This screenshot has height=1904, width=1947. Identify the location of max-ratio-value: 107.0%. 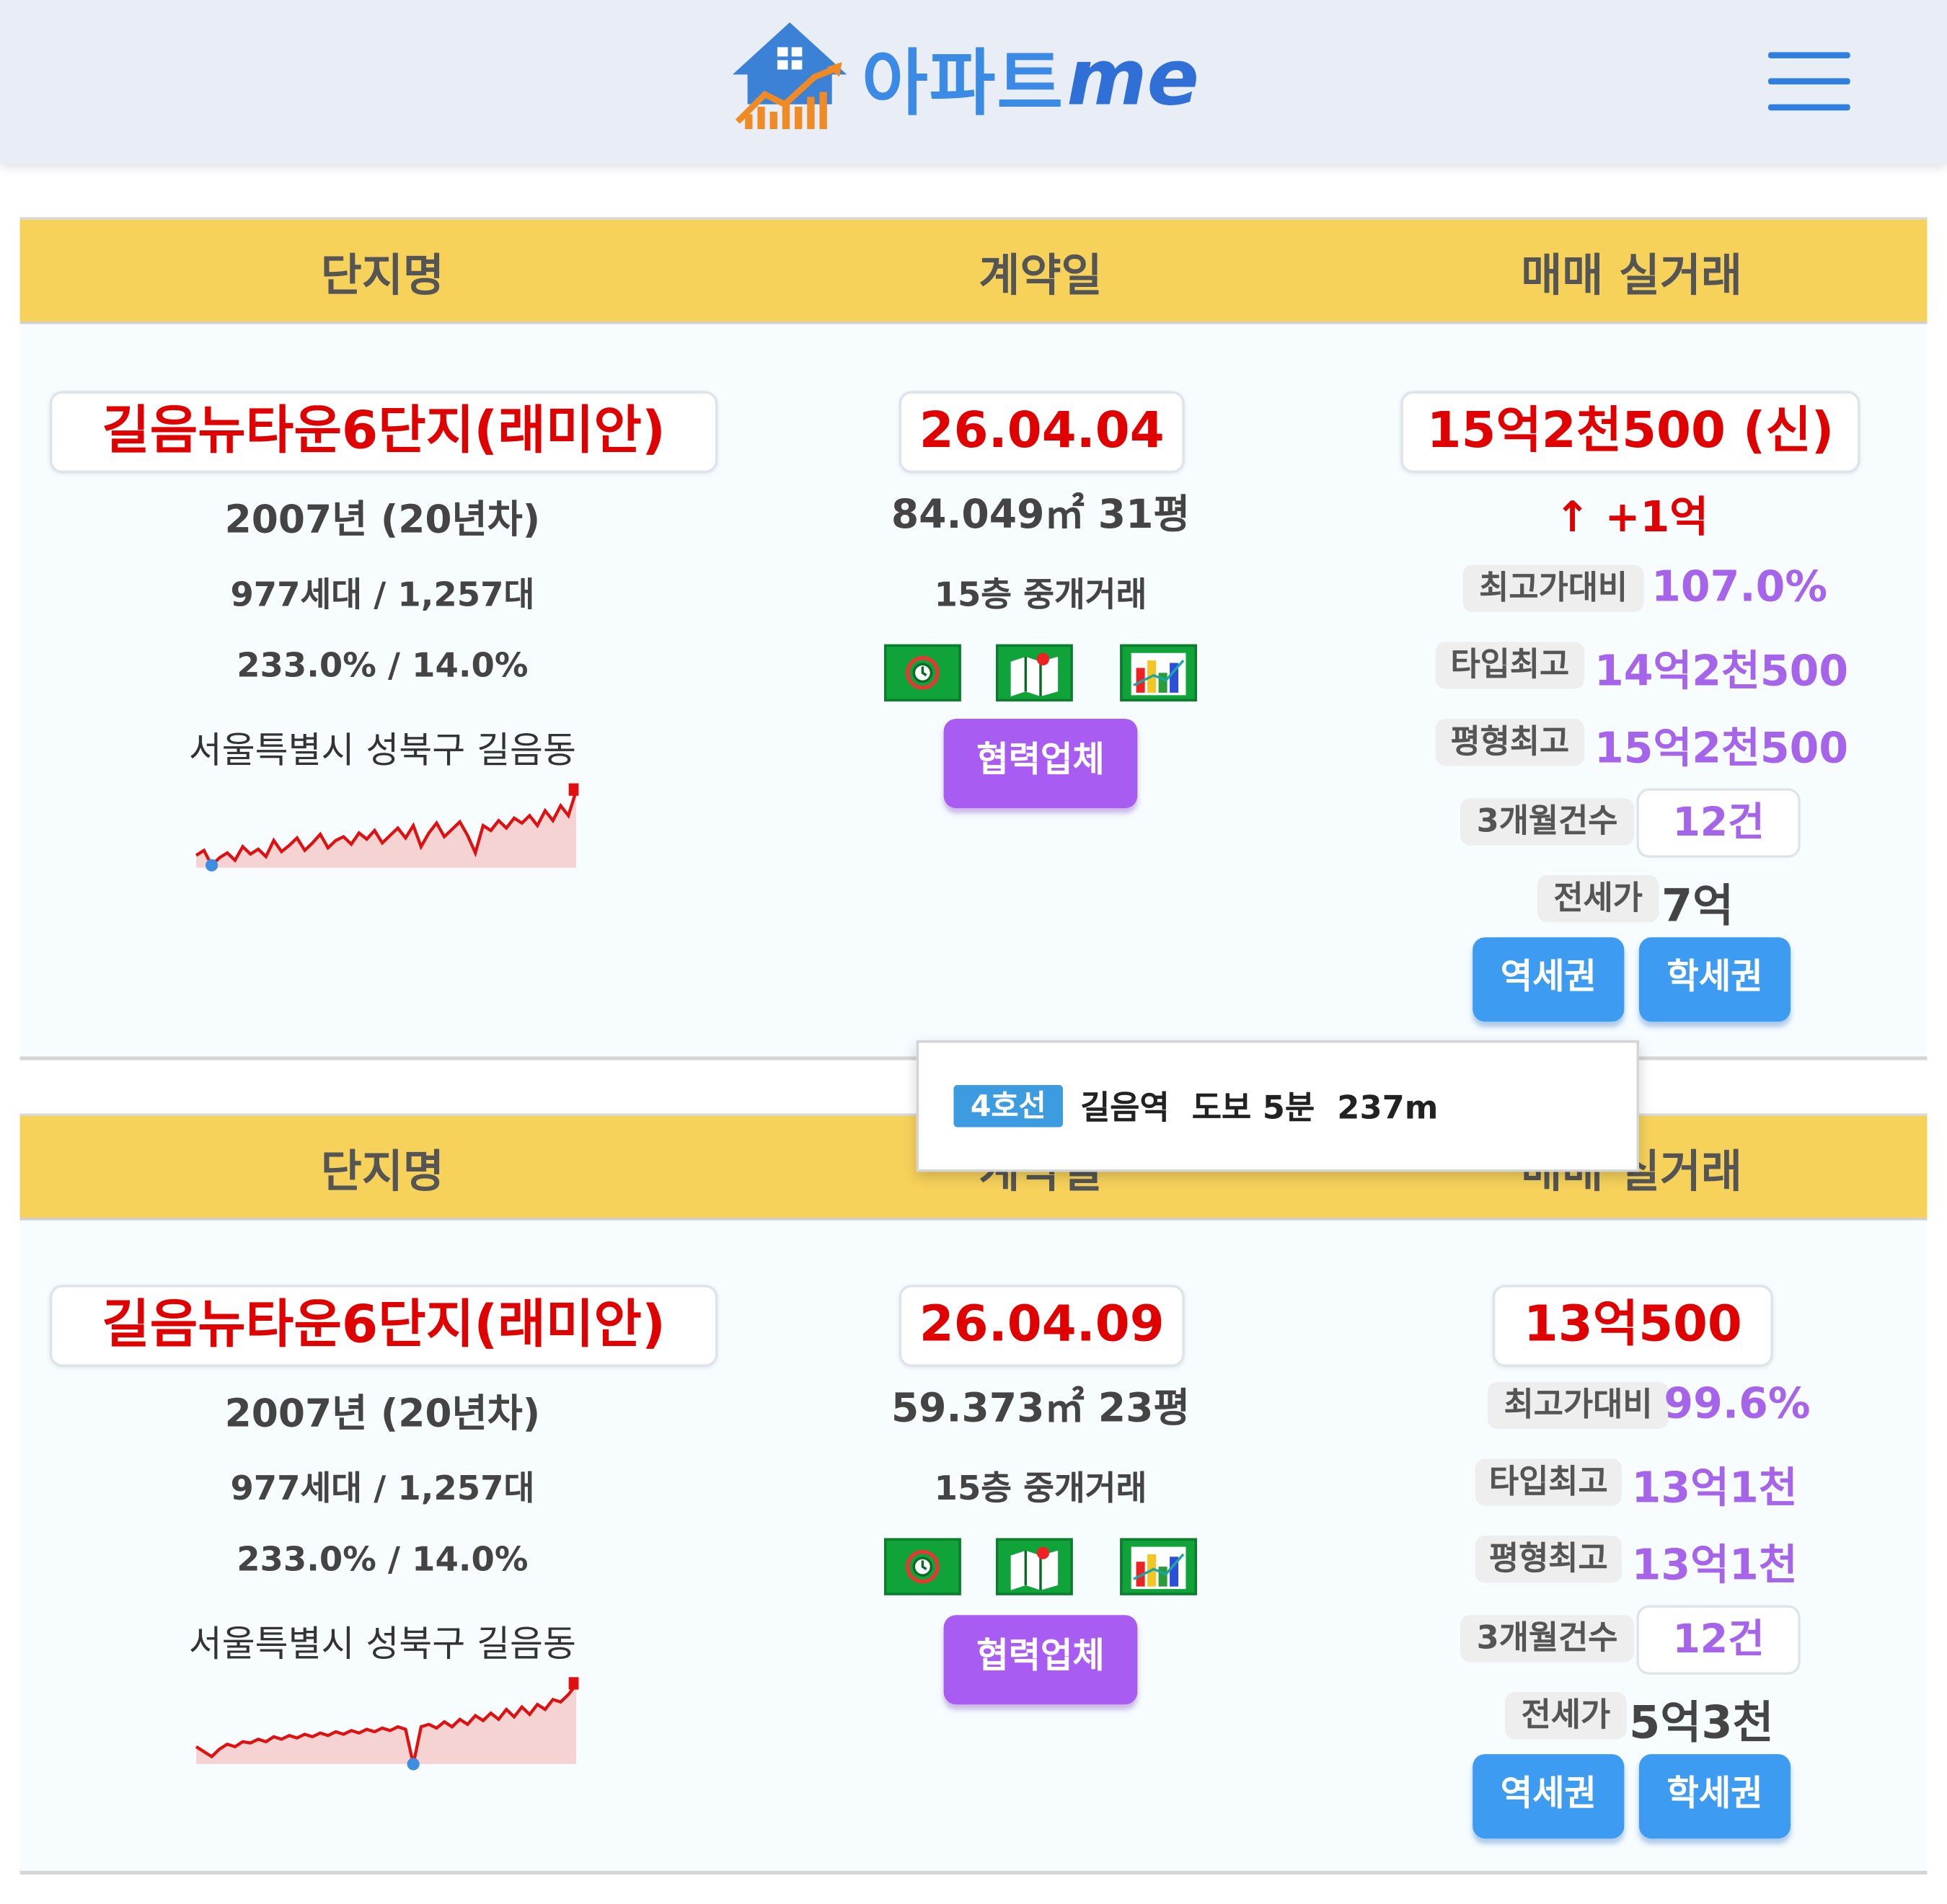
(1740, 587).